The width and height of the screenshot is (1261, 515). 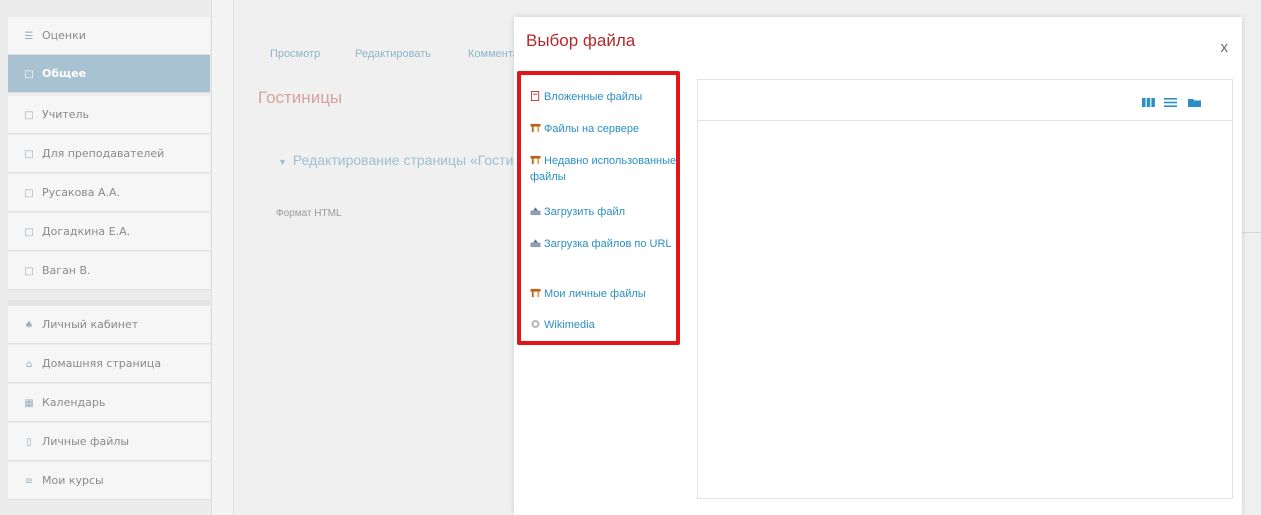 I want to click on repo-item-private-files: Мои личные файлы, so click(x=604, y=294).